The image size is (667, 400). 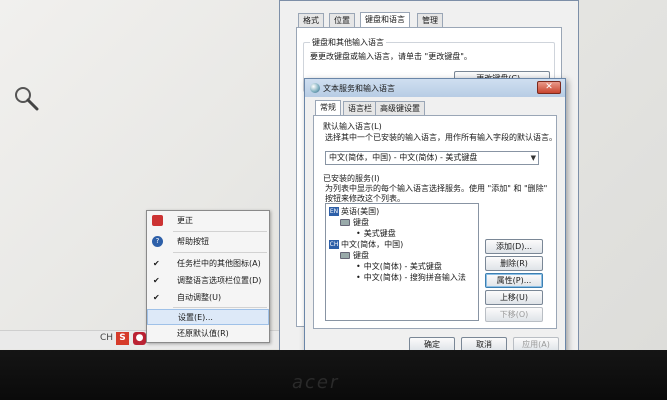 What do you see at coordinates (354, 256) in the screenshot?
I see `tree-node-ch-keyboard: 键盘` at bounding box center [354, 256].